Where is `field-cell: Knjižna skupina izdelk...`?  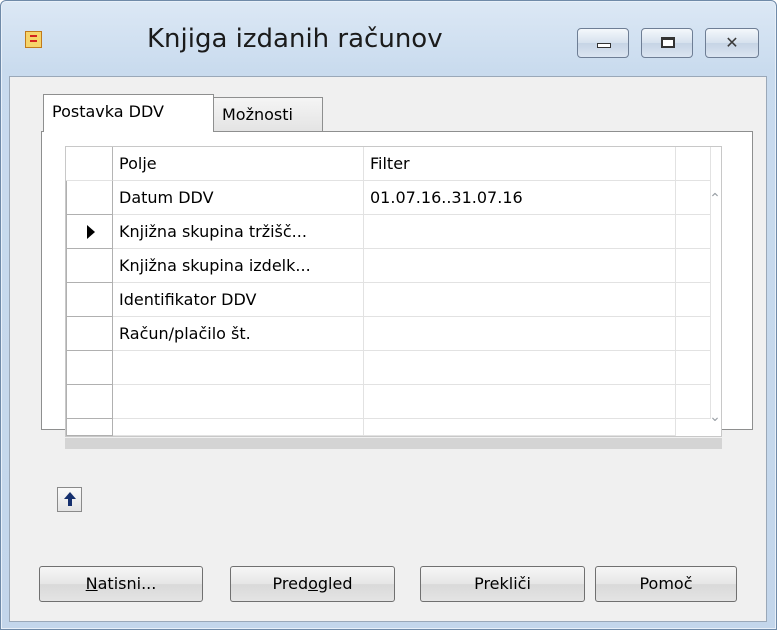
field-cell: Knjižna skupina izdelk... is located at coordinates (238, 266).